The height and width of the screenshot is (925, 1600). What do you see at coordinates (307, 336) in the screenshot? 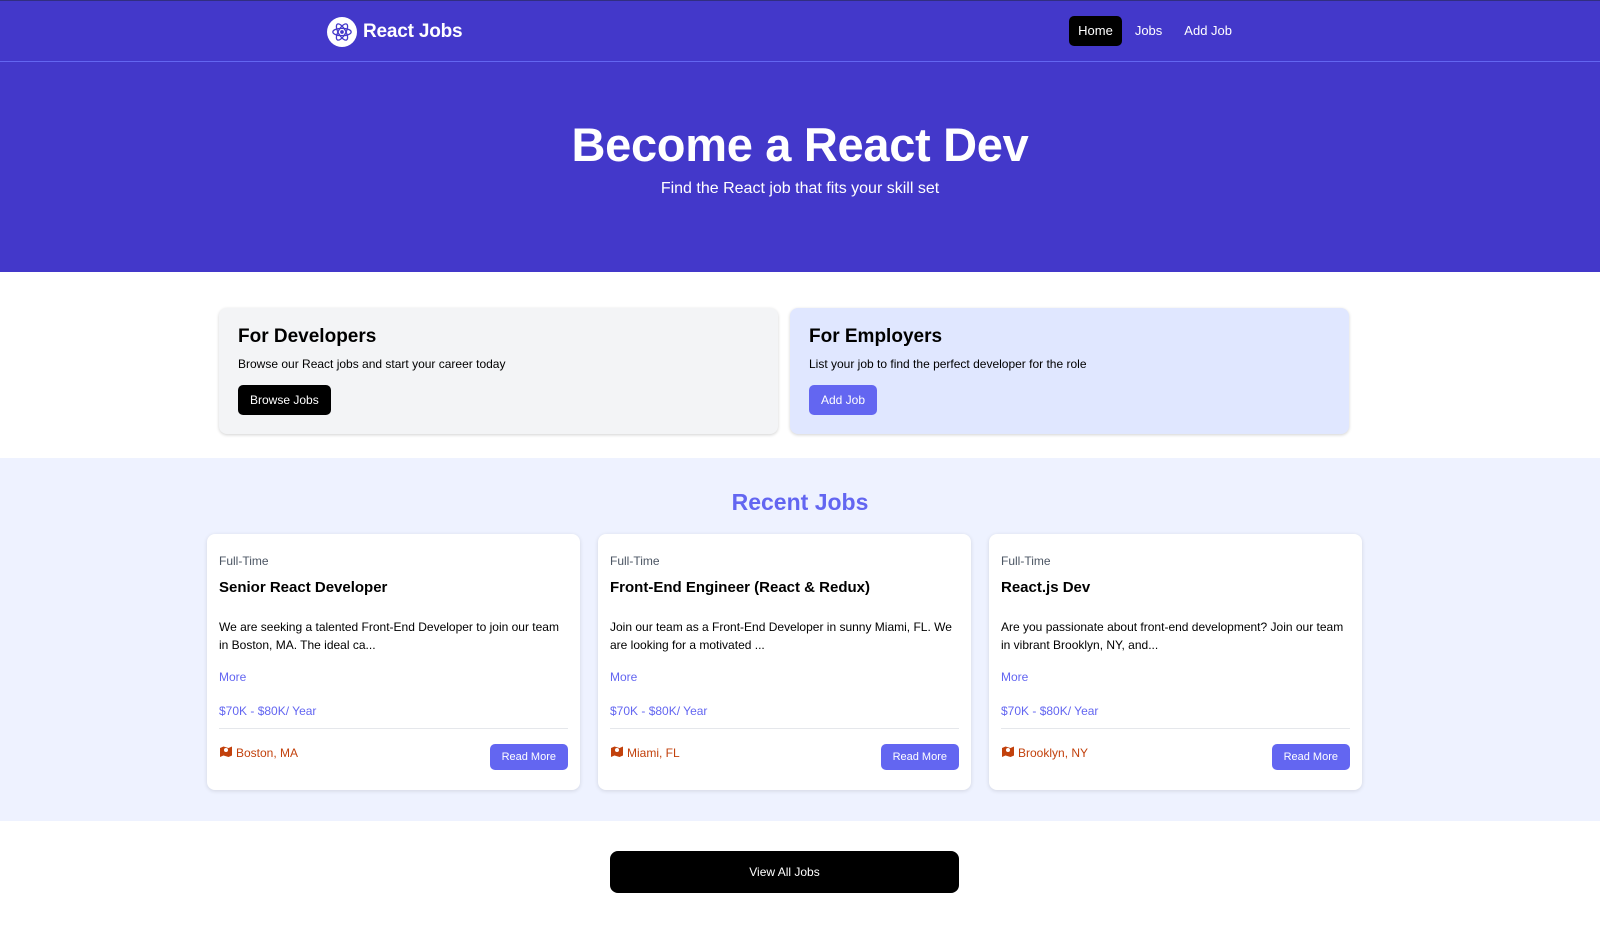
I see `developers-card-title: For Developers` at bounding box center [307, 336].